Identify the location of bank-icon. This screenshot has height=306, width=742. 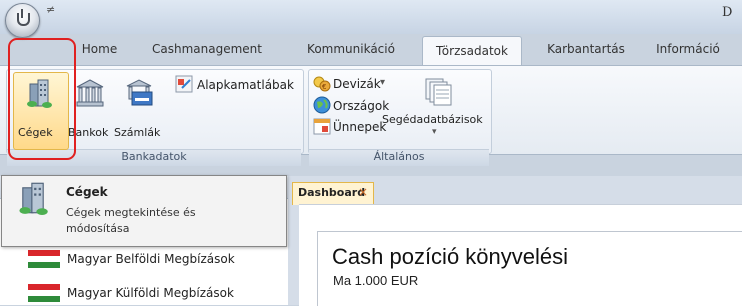
(90, 93).